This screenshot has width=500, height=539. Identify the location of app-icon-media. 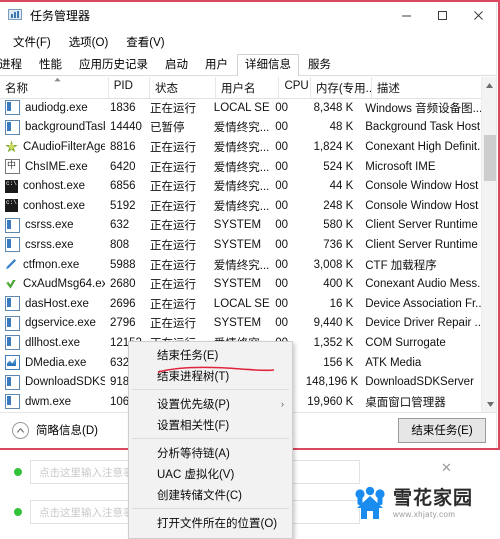
(12, 363).